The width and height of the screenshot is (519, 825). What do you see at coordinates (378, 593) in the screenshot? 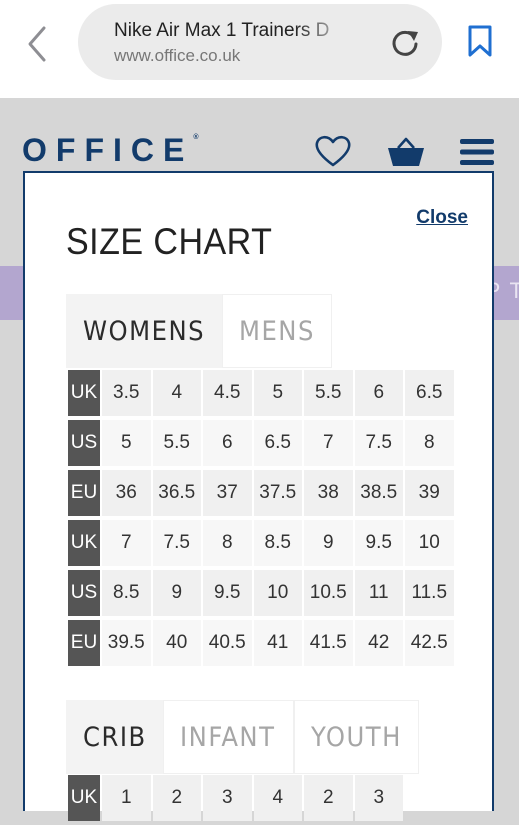
I see `size-cell: 11` at bounding box center [378, 593].